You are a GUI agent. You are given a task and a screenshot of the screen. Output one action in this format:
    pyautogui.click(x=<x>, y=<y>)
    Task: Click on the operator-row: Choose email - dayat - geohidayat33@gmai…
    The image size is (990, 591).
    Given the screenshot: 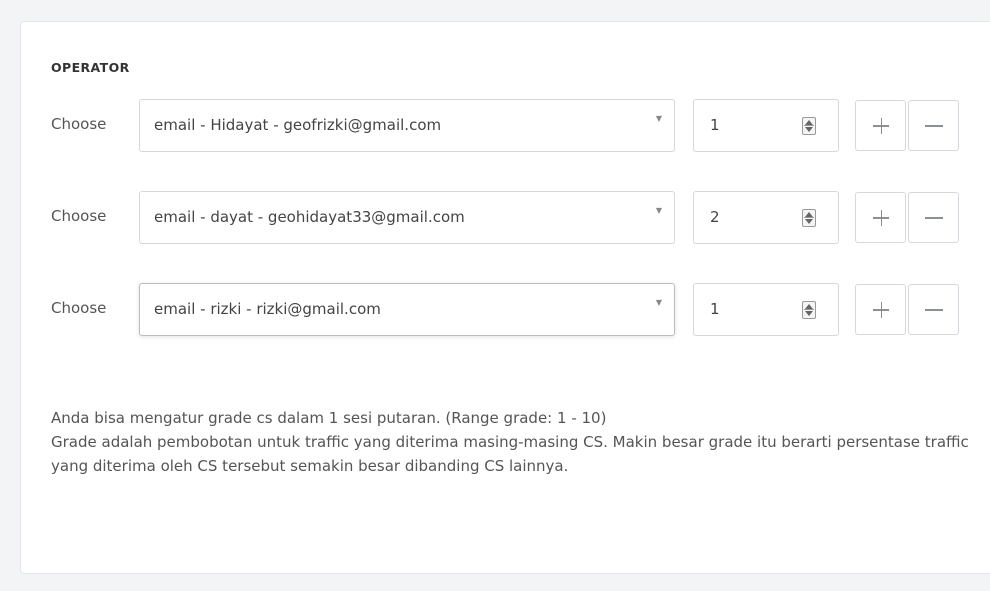 What is the action you would take?
    pyautogui.click(x=505, y=218)
    